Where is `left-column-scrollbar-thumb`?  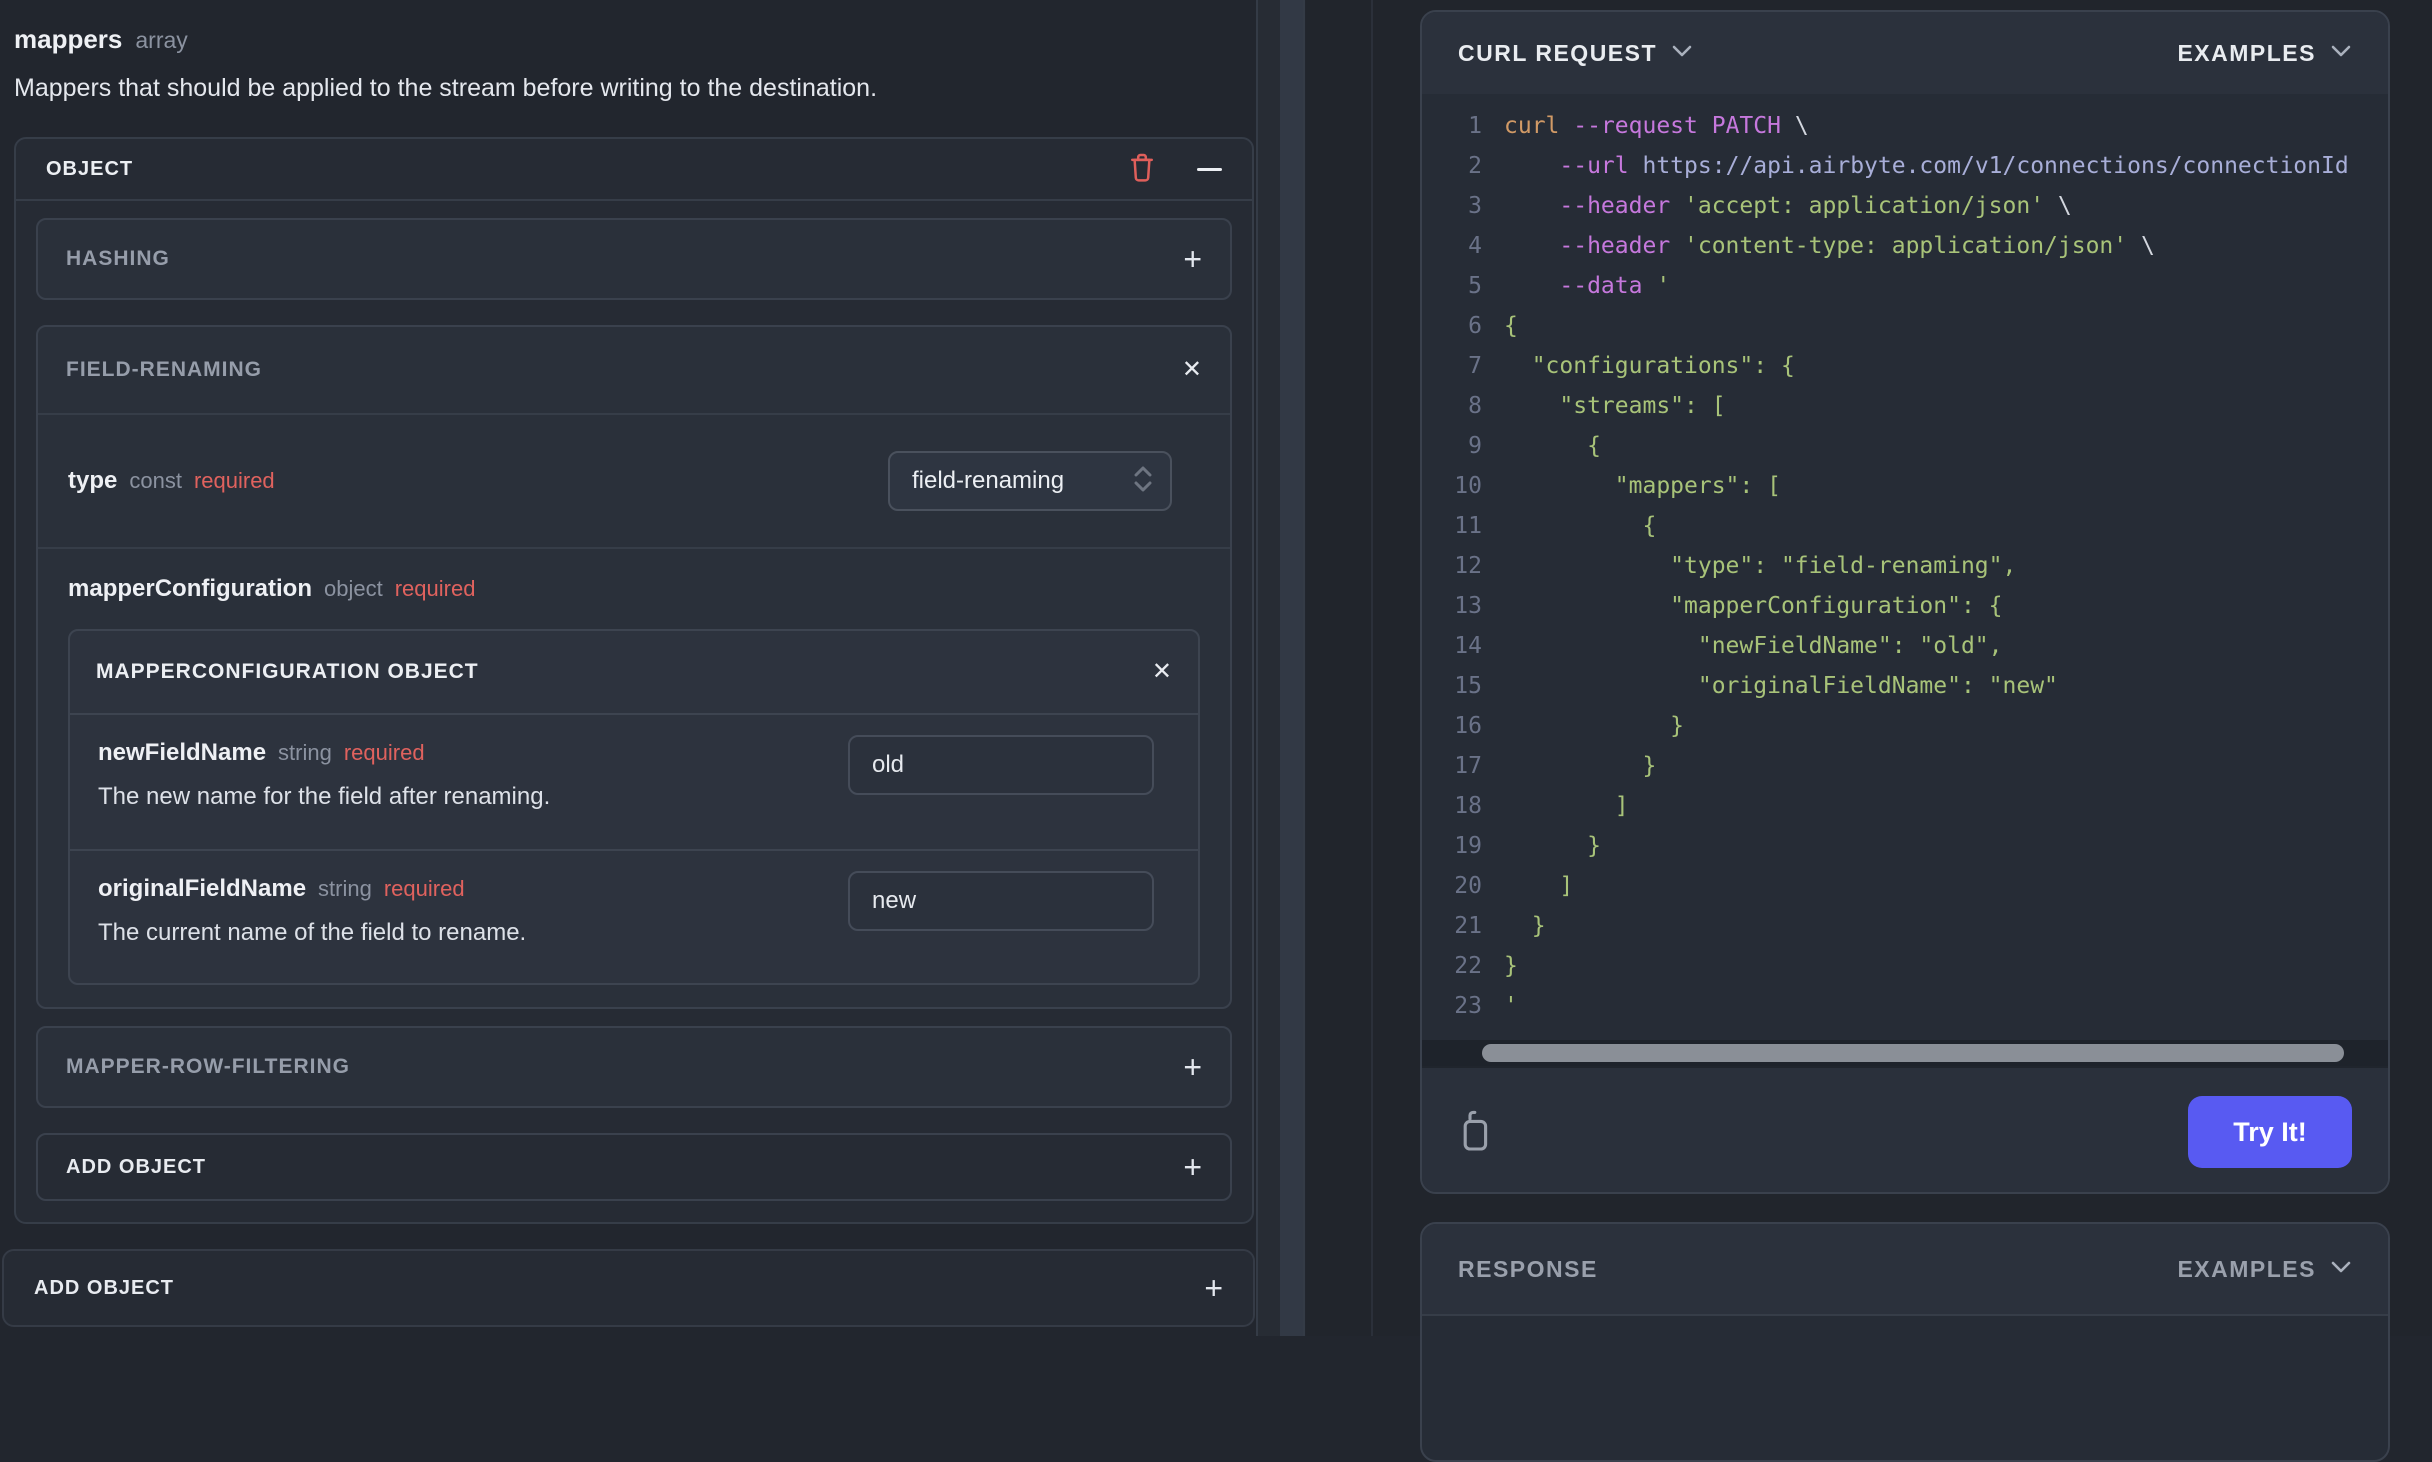 left-column-scrollbar-thumb is located at coordinates (1291, 668).